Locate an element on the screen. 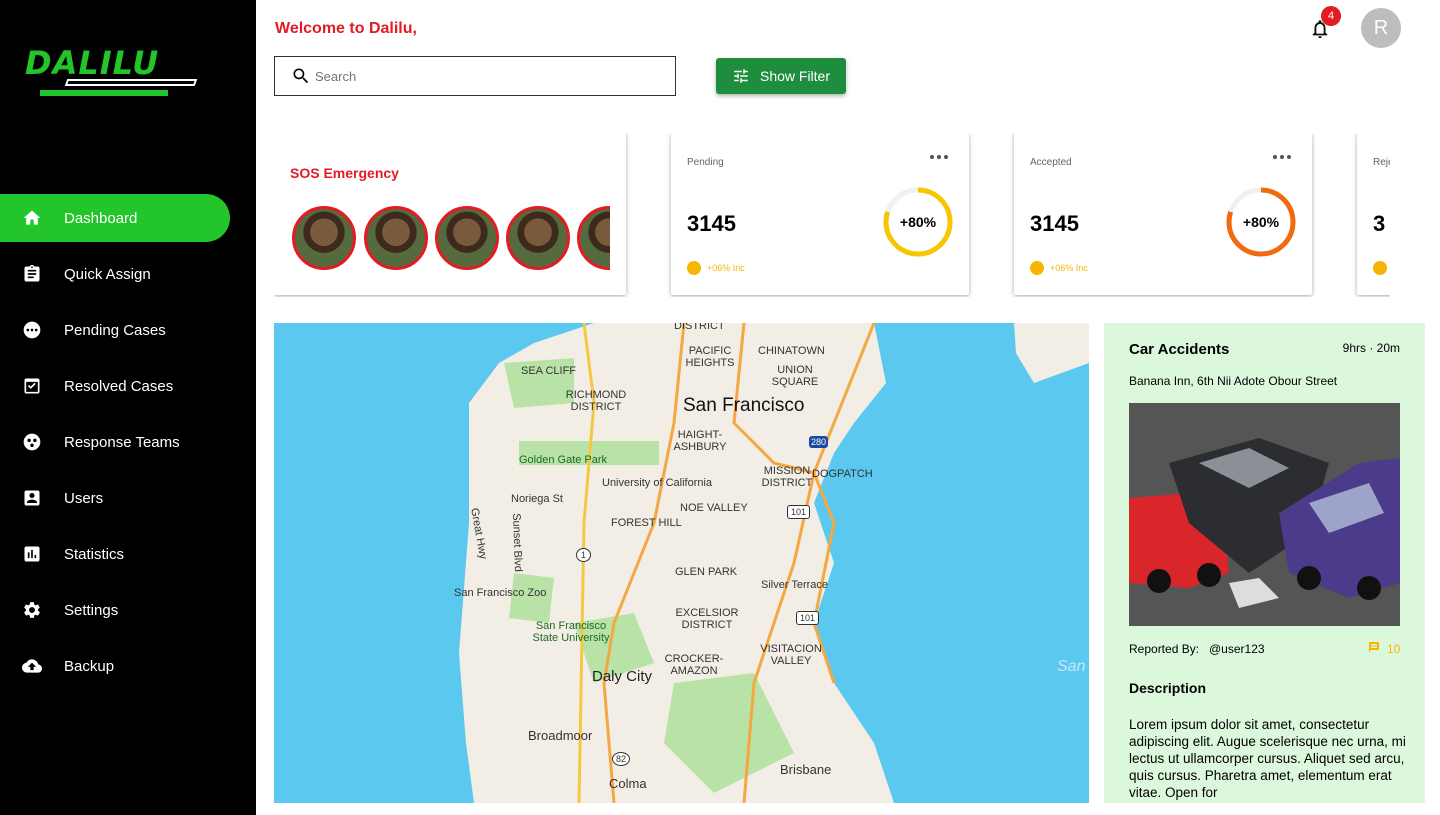  map-label: SEA CLIFF is located at coordinates (549, 371).